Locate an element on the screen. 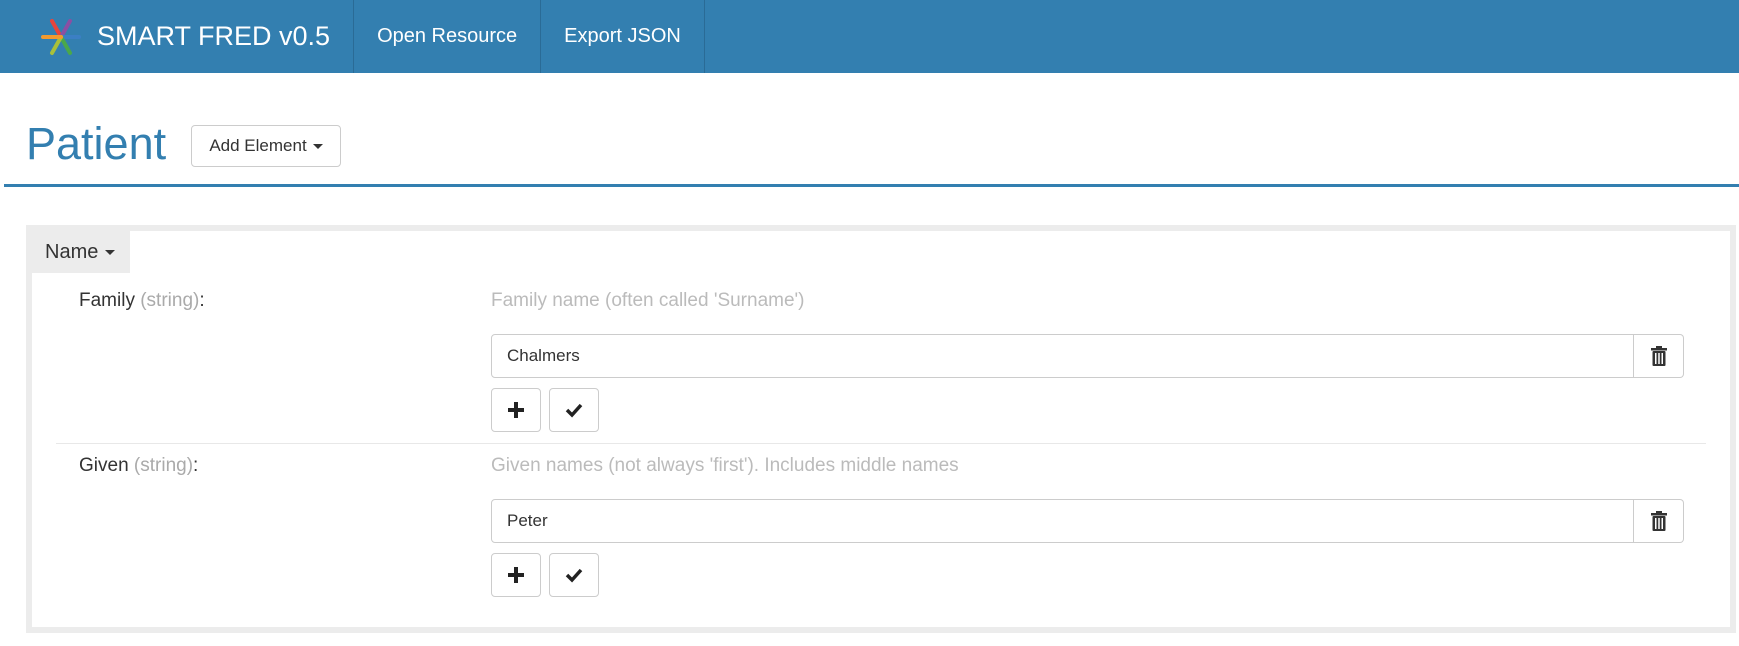 This screenshot has width=1739, height=646. group-toggle-name: Name is located at coordinates (81, 252).